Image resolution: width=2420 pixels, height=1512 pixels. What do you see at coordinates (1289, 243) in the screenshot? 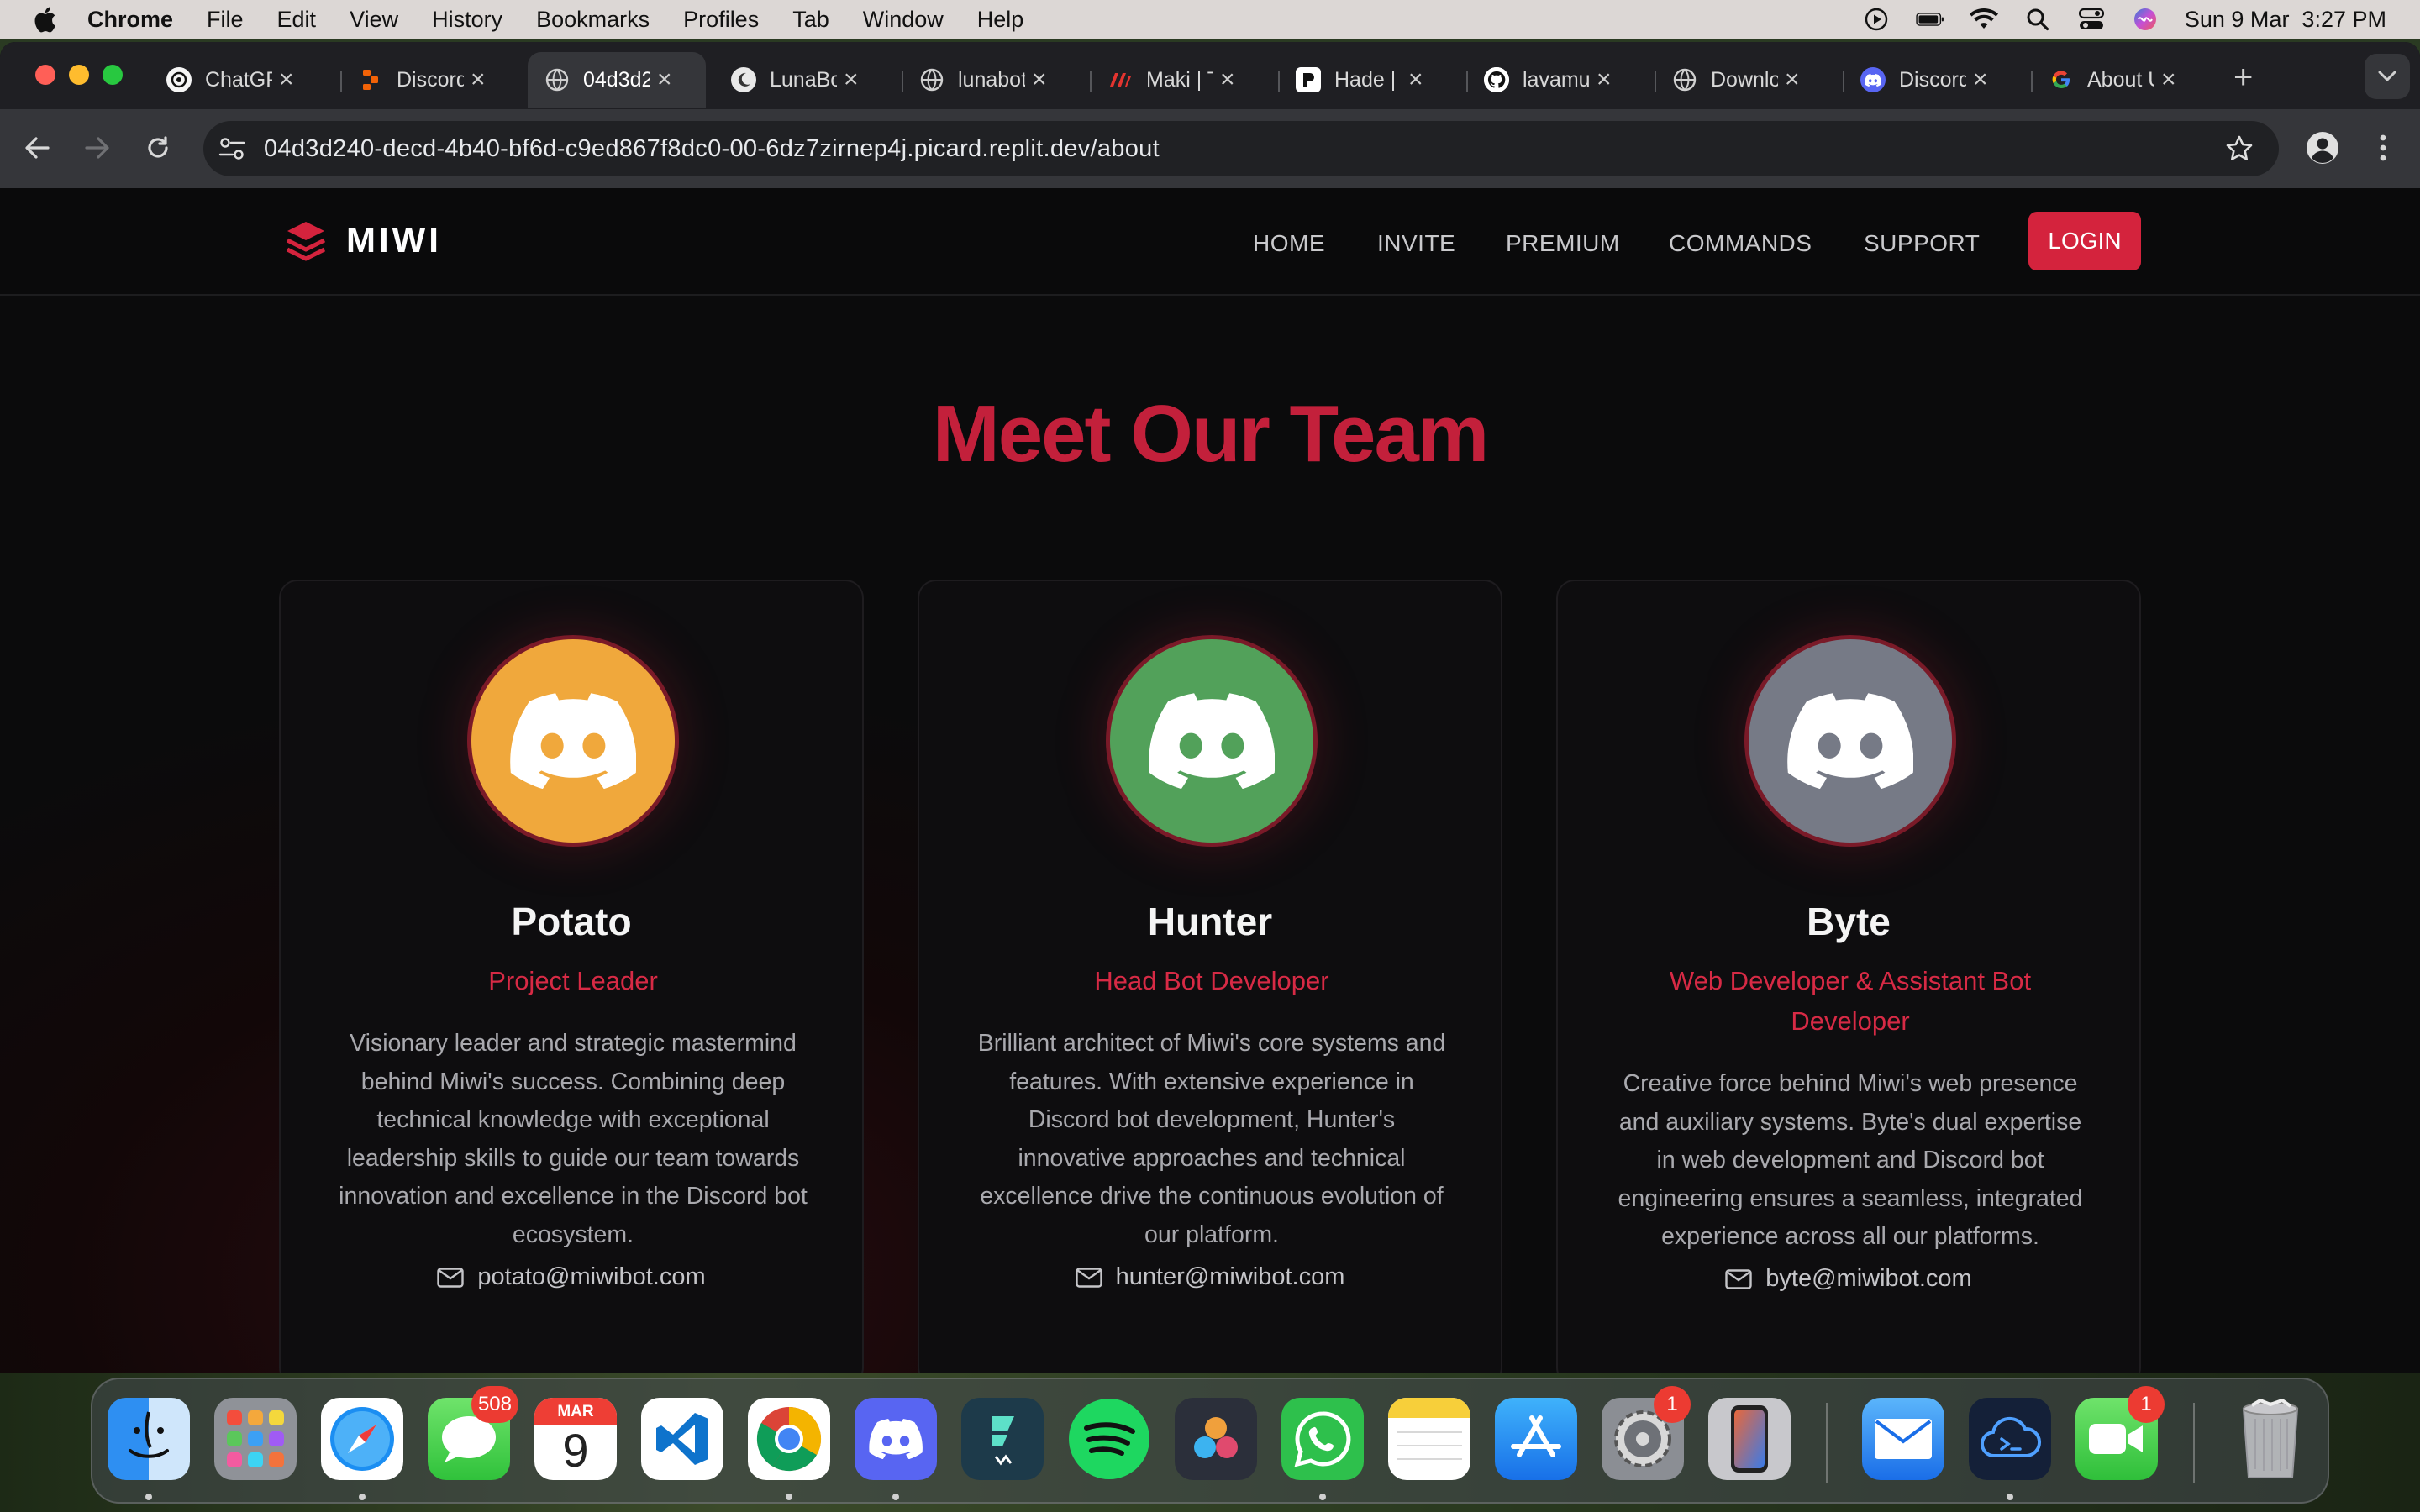
I see `nav-home: HOME` at bounding box center [1289, 243].